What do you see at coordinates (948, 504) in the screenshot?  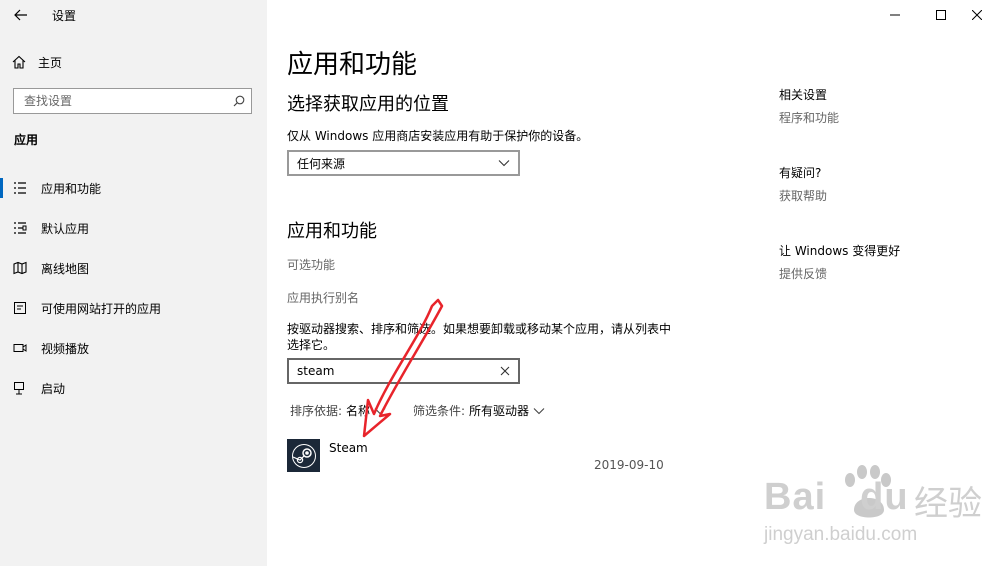 I see `watermark-cn: 经验` at bounding box center [948, 504].